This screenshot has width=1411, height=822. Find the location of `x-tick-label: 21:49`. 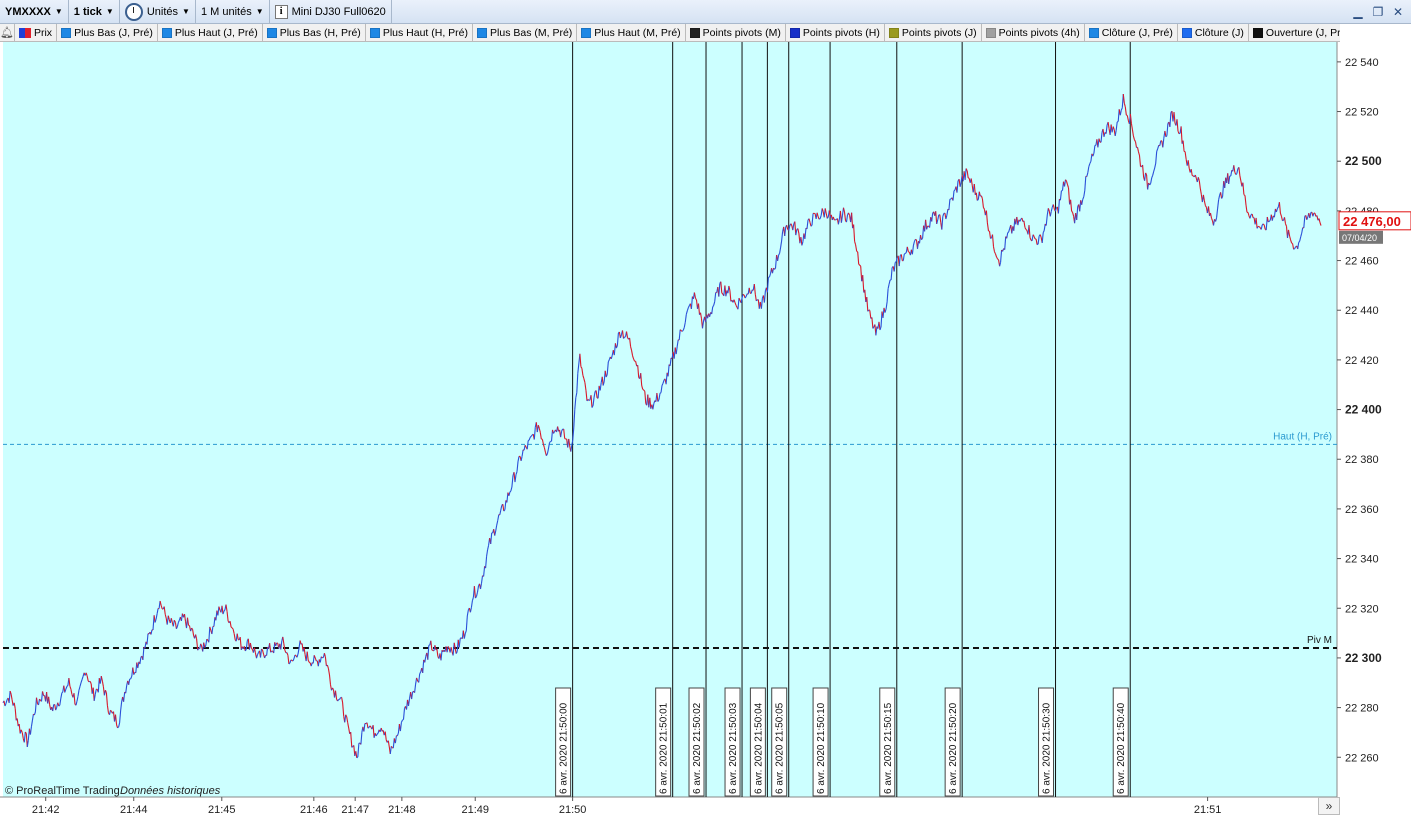

x-tick-label: 21:49 is located at coordinates (475, 810).